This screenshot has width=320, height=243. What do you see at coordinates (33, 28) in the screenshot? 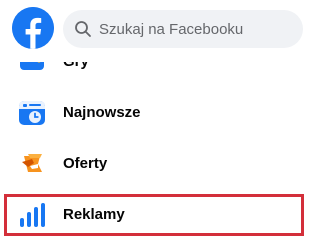
I see `facebook-logo-icon` at bounding box center [33, 28].